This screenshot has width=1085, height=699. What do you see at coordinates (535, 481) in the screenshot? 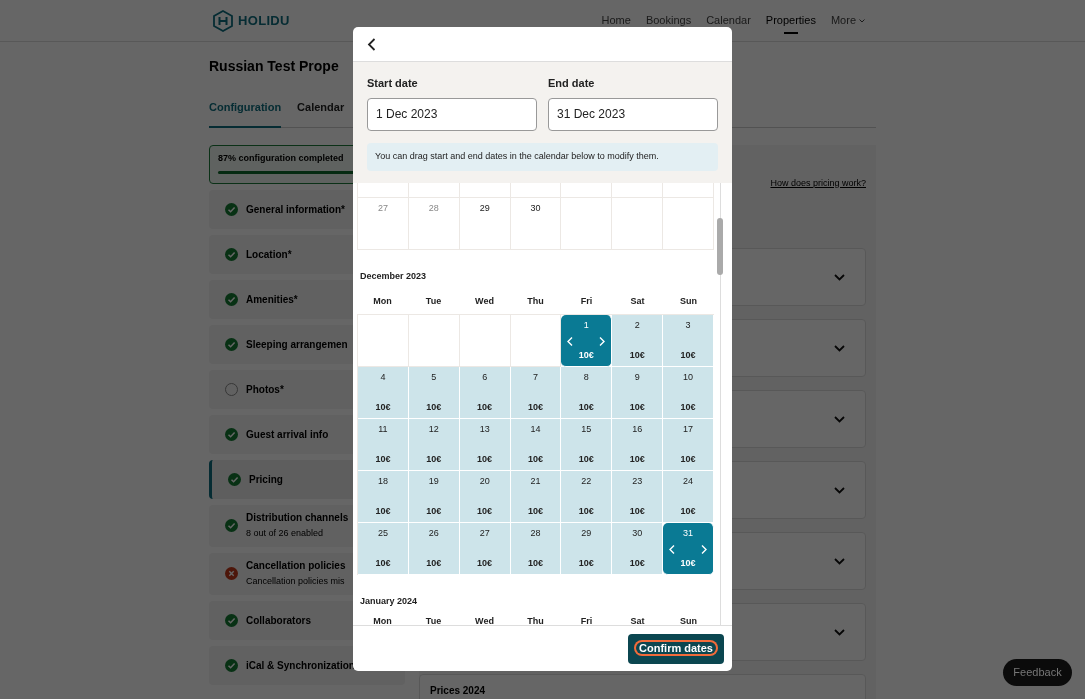
I see `day-number: 21` at bounding box center [535, 481].